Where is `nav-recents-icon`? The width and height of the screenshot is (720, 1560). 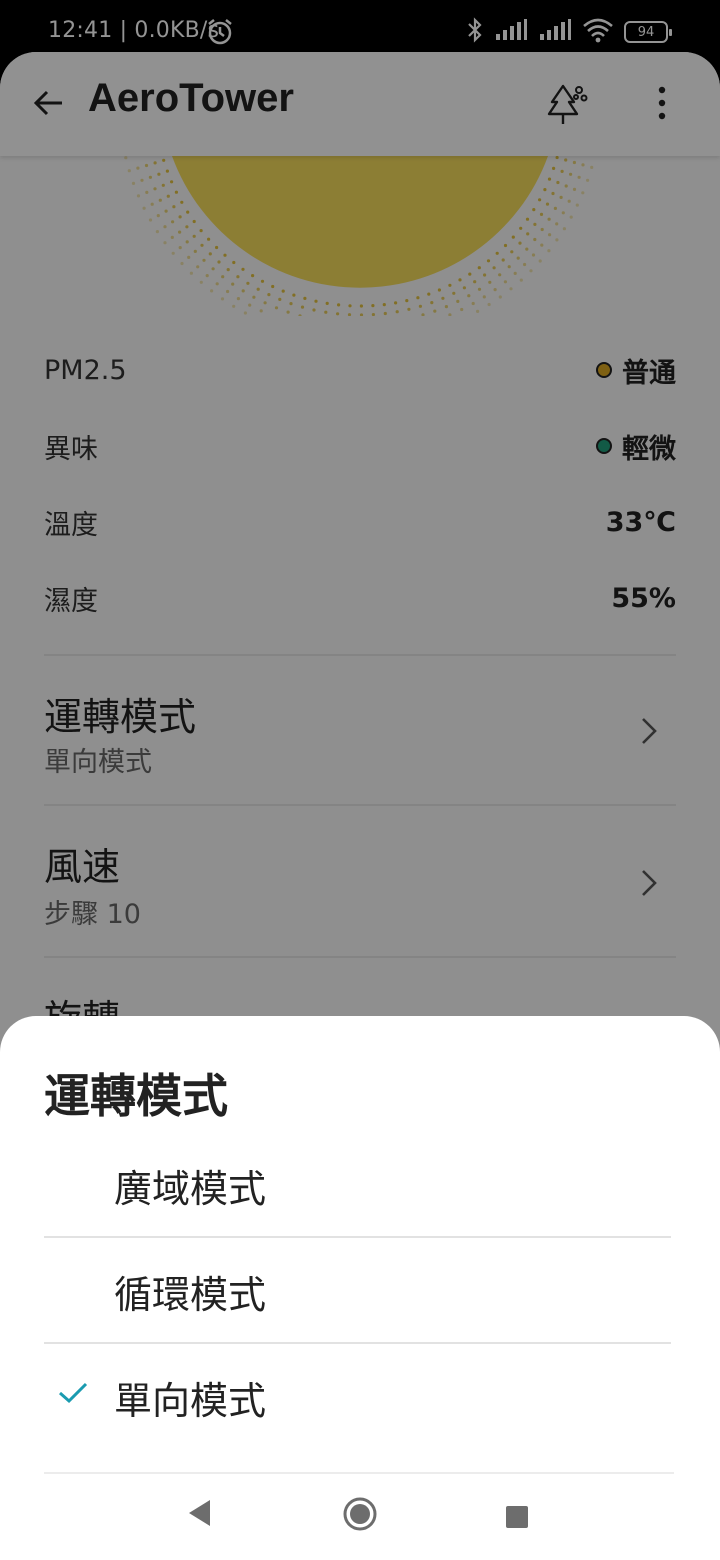
nav-recents-icon is located at coordinates (517, 1517).